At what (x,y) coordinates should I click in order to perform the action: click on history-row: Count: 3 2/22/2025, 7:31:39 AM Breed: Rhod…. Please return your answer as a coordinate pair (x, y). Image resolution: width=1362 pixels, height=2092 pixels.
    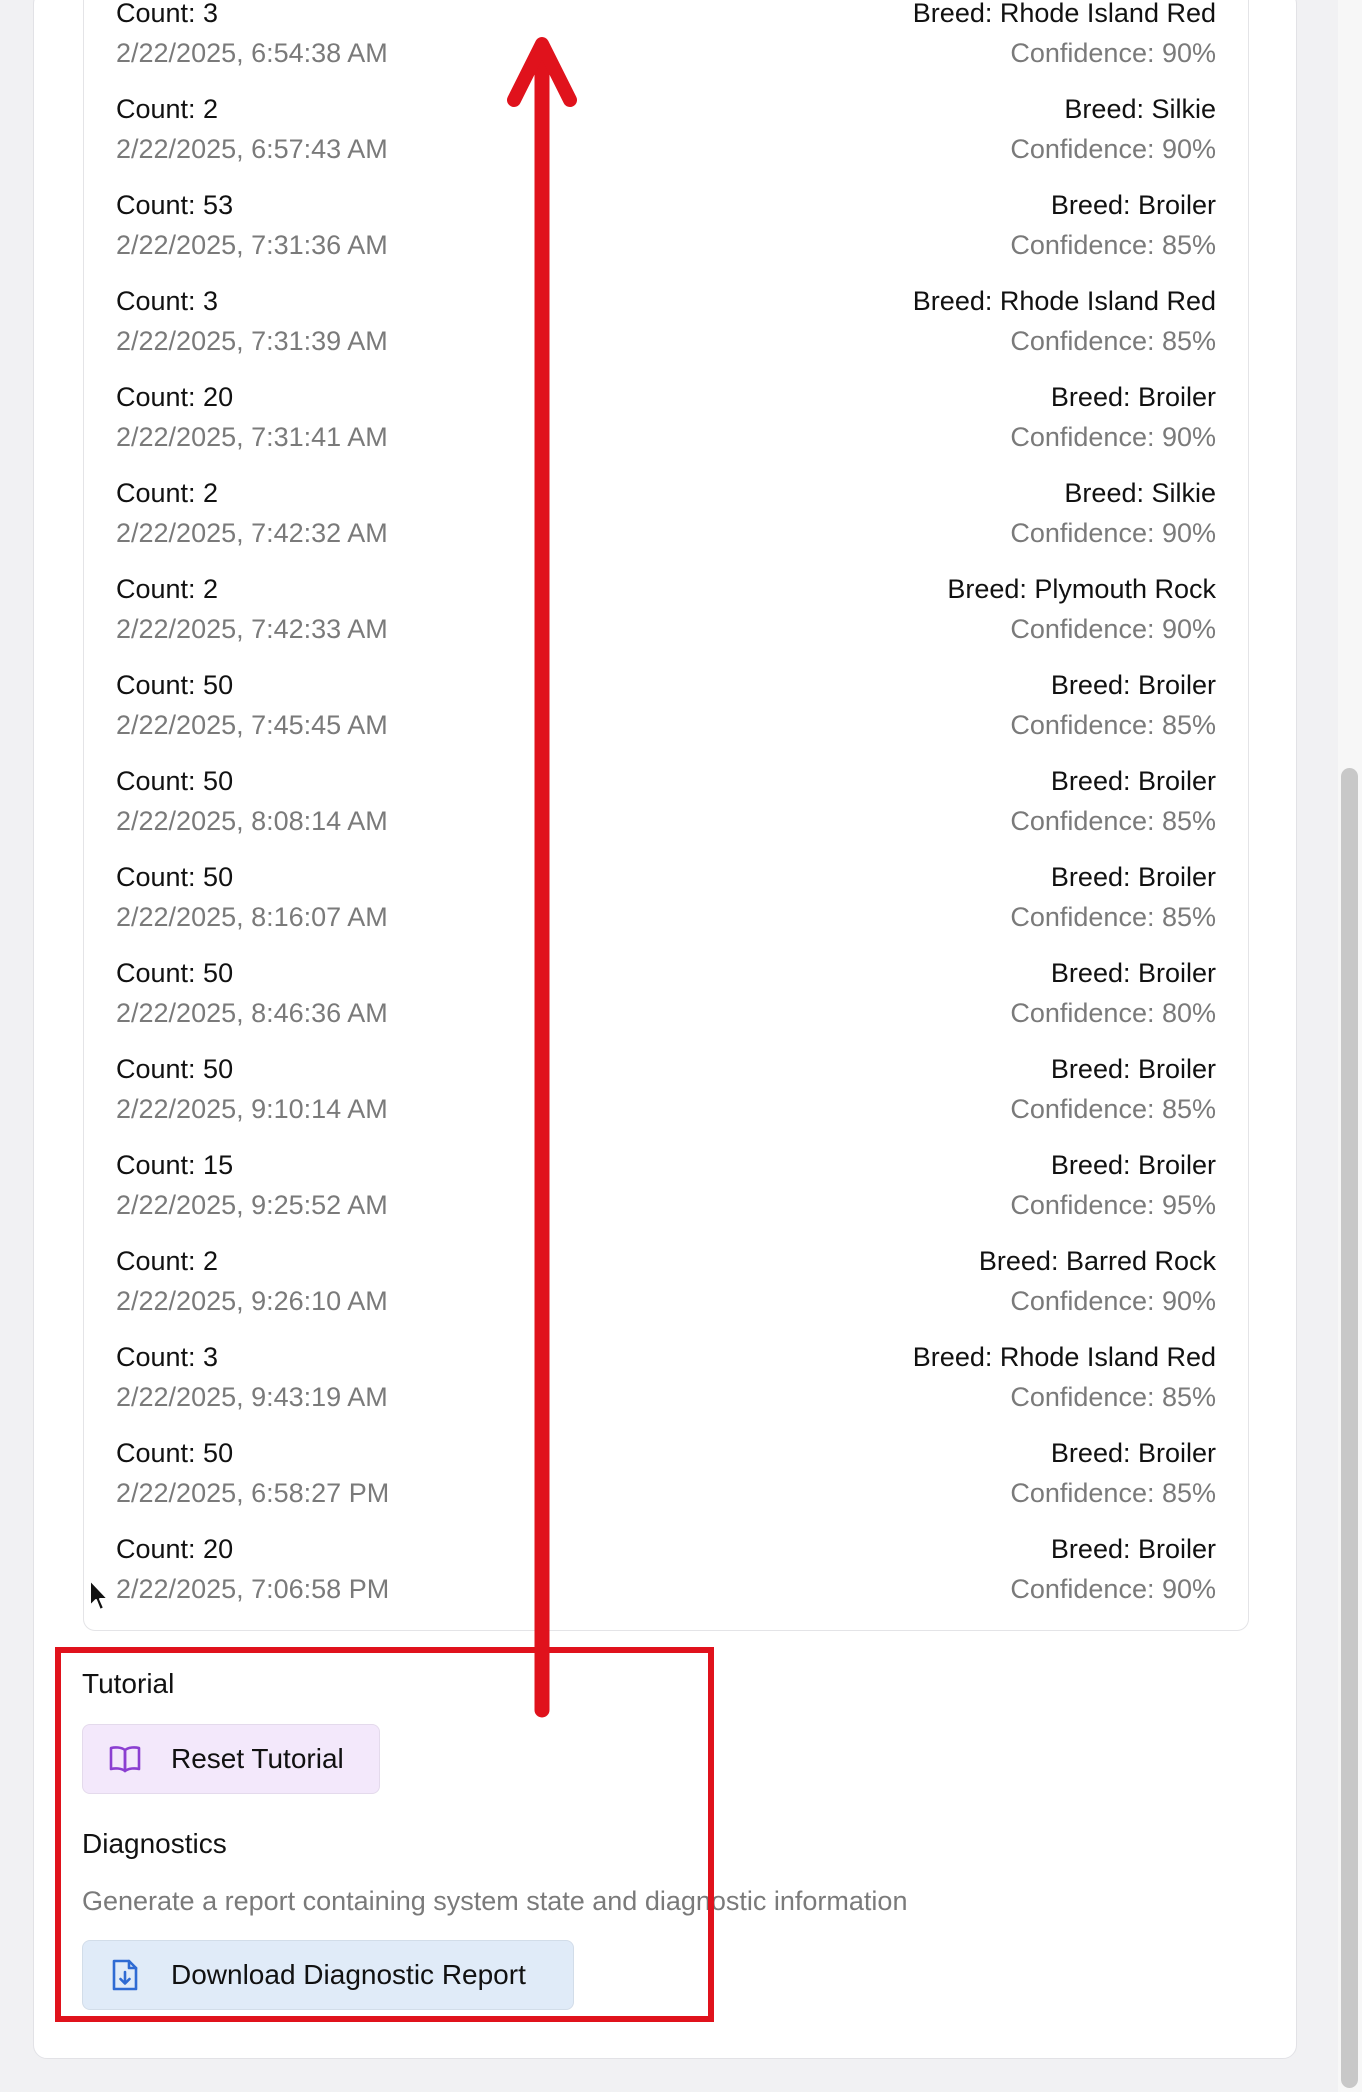
    Looking at the image, I should click on (666, 329).